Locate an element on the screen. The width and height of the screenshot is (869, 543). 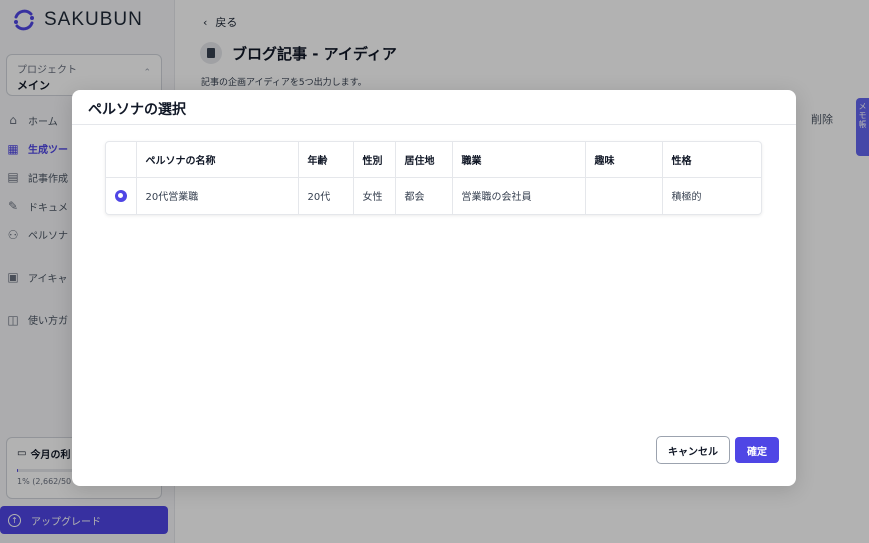
persona-table: ペルソナの名称 年齢 性別 居住地 職業 趣味 性格 20代営業職 20代 女性 is located at coordinates (433, 178).